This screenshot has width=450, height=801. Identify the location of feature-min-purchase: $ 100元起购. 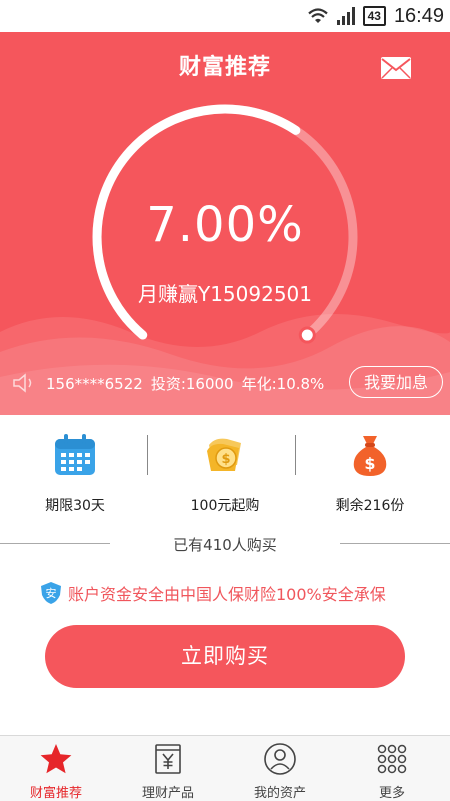
(225, 473).